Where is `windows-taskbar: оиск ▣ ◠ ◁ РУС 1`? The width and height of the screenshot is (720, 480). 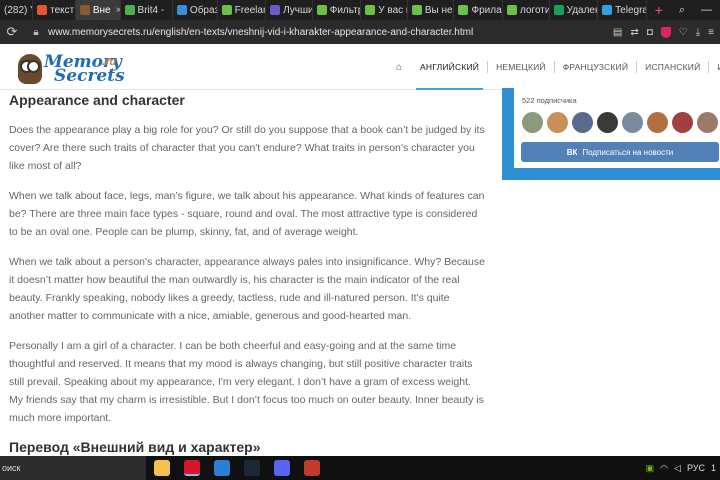
windows-taskbar: оиск ▣ ◠ ◁ РУС 1 is located at coordinates (360, 468).